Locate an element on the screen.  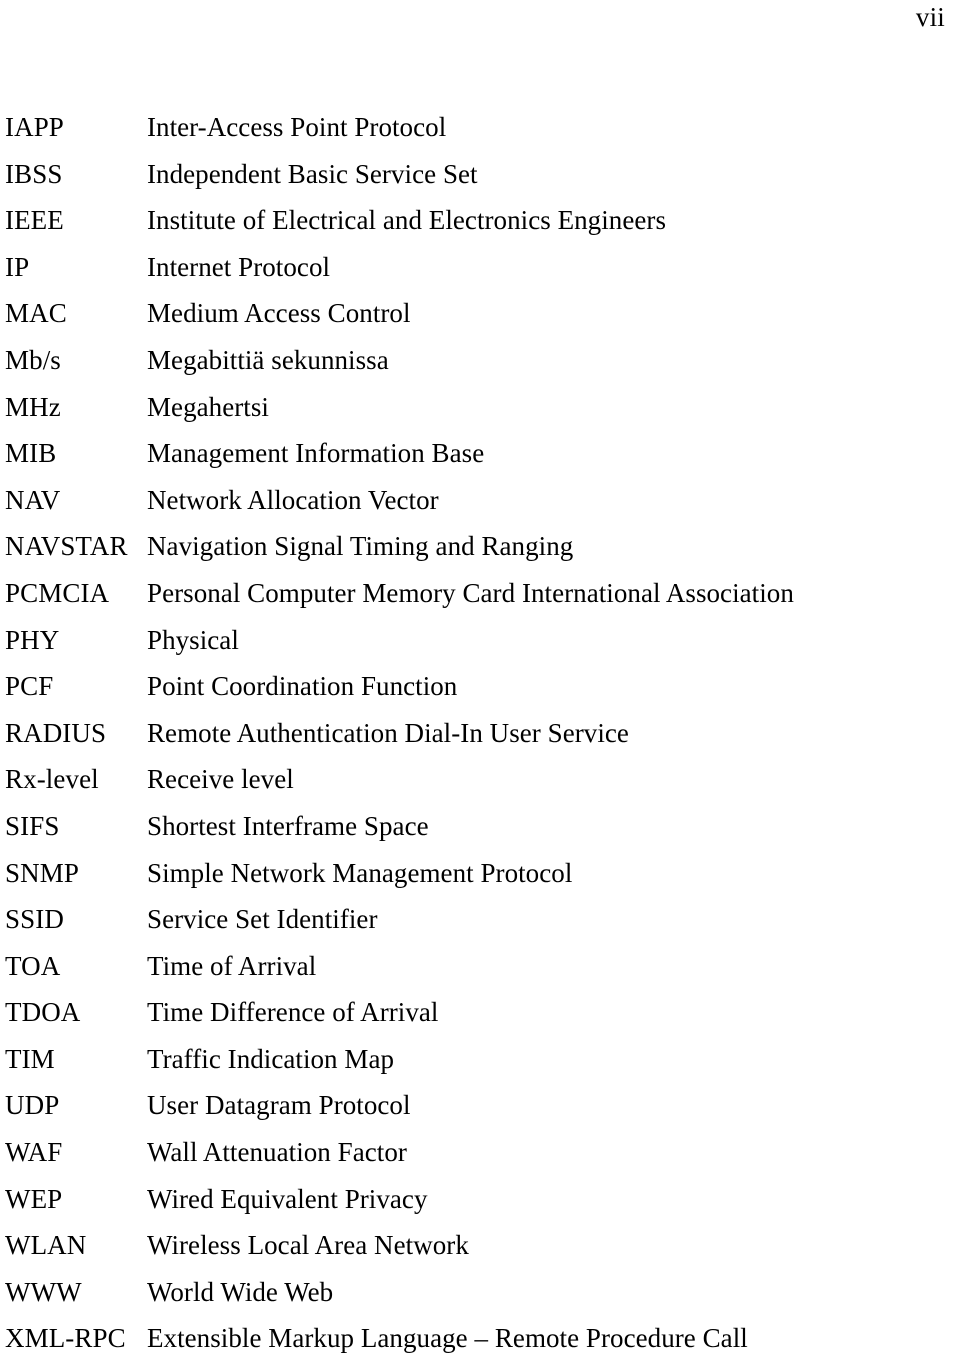
abbreviation-definition: Inter-Access Point Protocol is located at coordinates (297, 127).